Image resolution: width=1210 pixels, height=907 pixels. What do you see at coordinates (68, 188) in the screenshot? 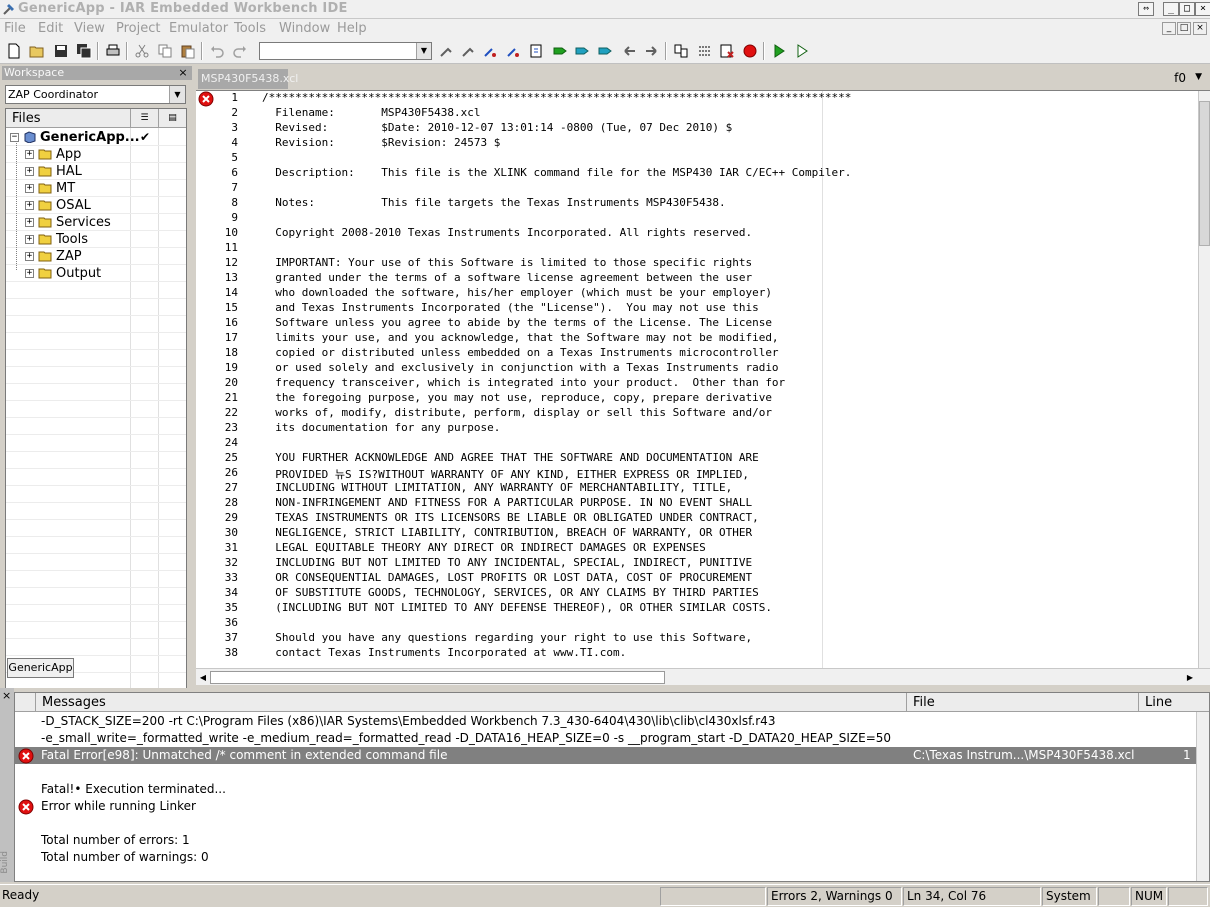
I see `tree-folder: + MT` at bounding box center [68, 188].